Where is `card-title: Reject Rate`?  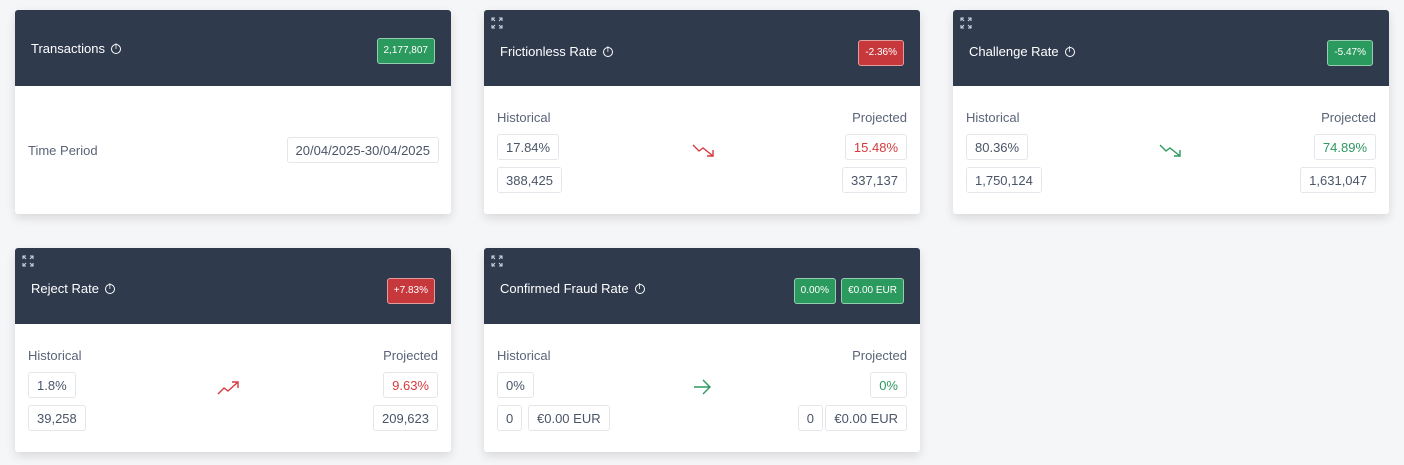 card-title: Reject Rate is located at coordinates (73, 288).